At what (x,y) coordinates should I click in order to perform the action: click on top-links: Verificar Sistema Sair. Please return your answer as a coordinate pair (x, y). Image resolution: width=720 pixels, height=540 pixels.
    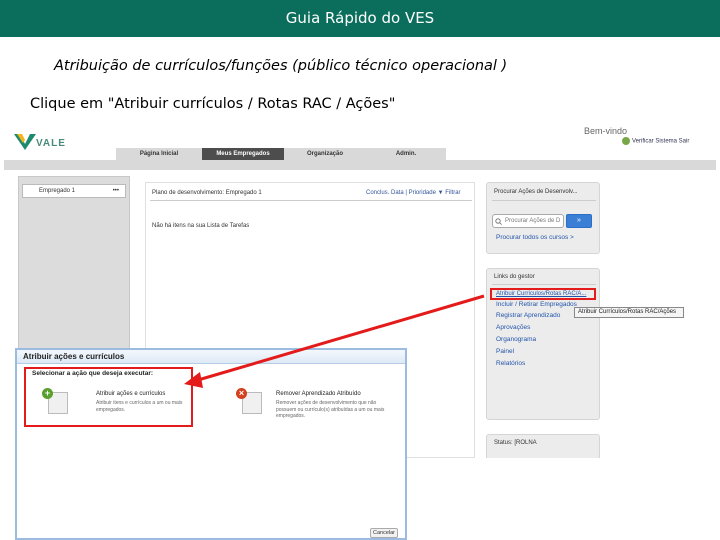
    Looking at the image, I should click on (655, 141).